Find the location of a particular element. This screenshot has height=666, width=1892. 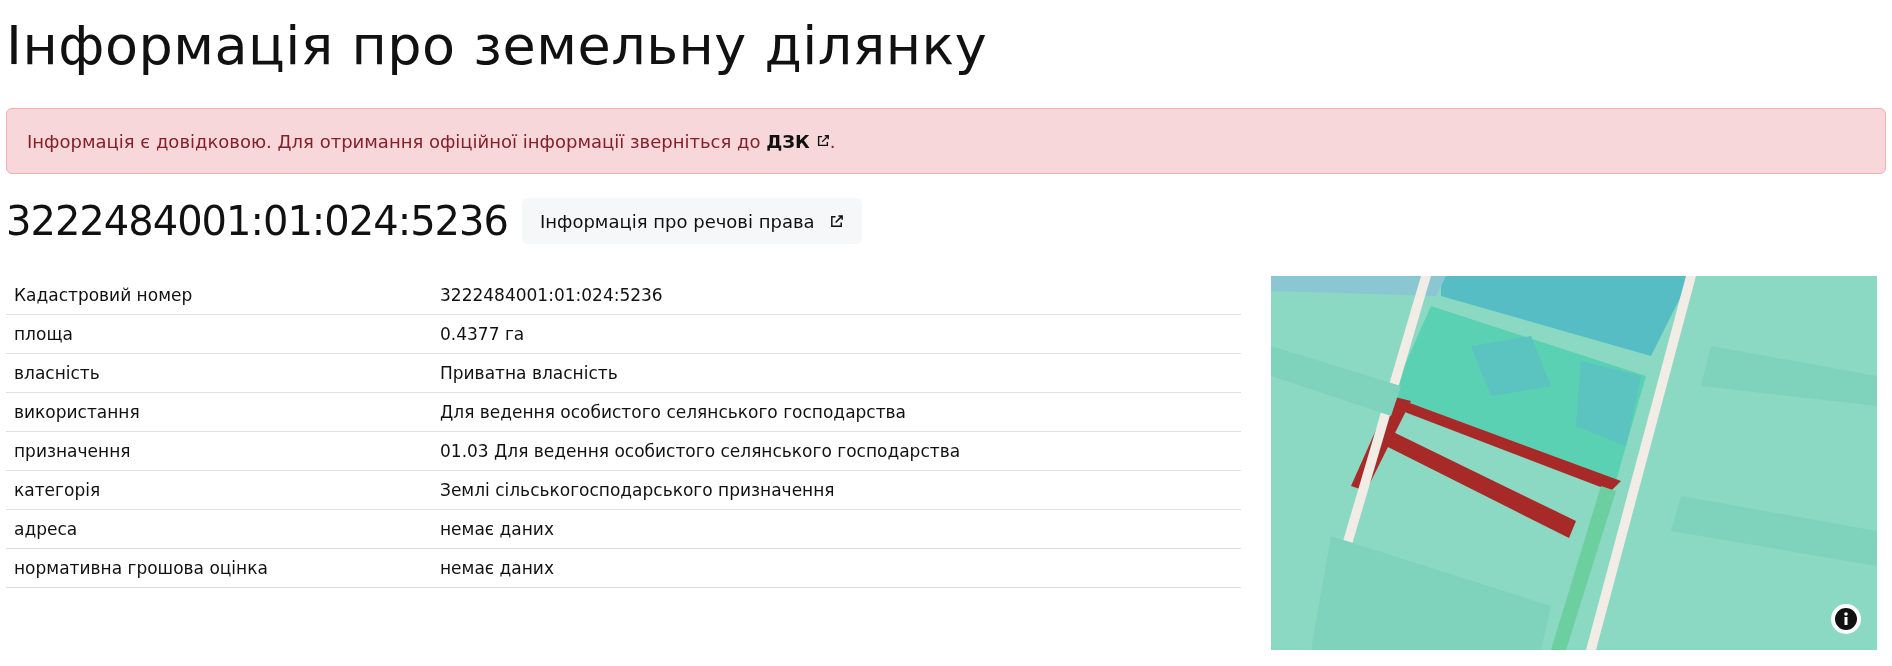

property-rights-button: Інформація про речові права is located at coordinates (691, 221).